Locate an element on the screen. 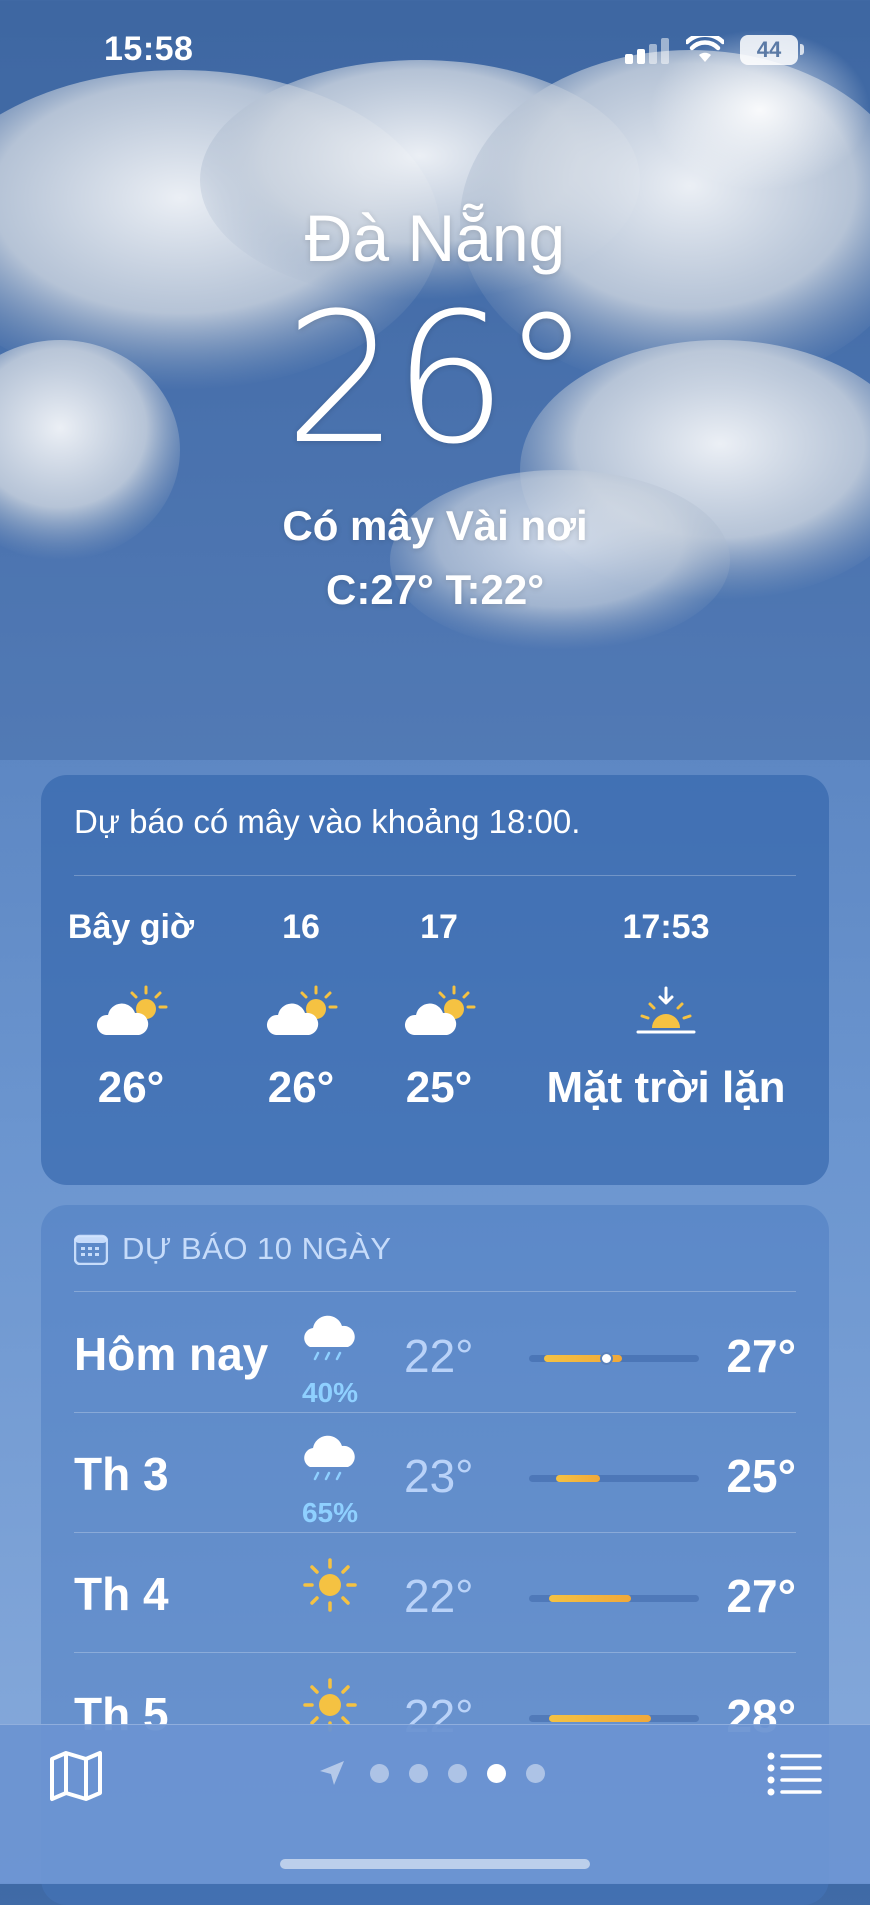 The height and width of the screenshot is (1905, 870). hour-item-now: Bây giờ 26° is located at coordinates (131, 1009).